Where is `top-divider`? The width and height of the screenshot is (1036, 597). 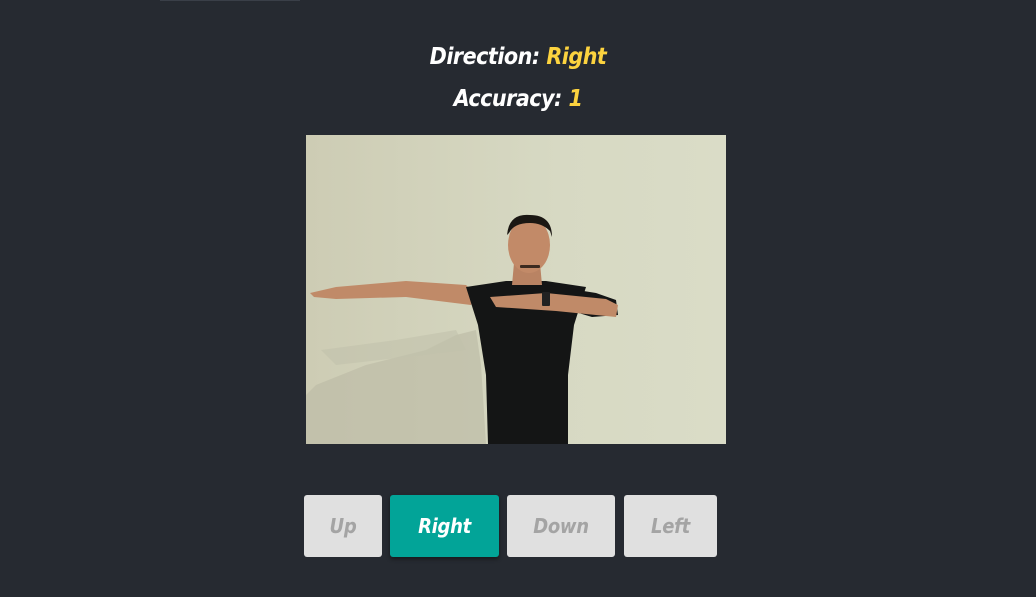 top-divider is located at coordinates (230, 0).